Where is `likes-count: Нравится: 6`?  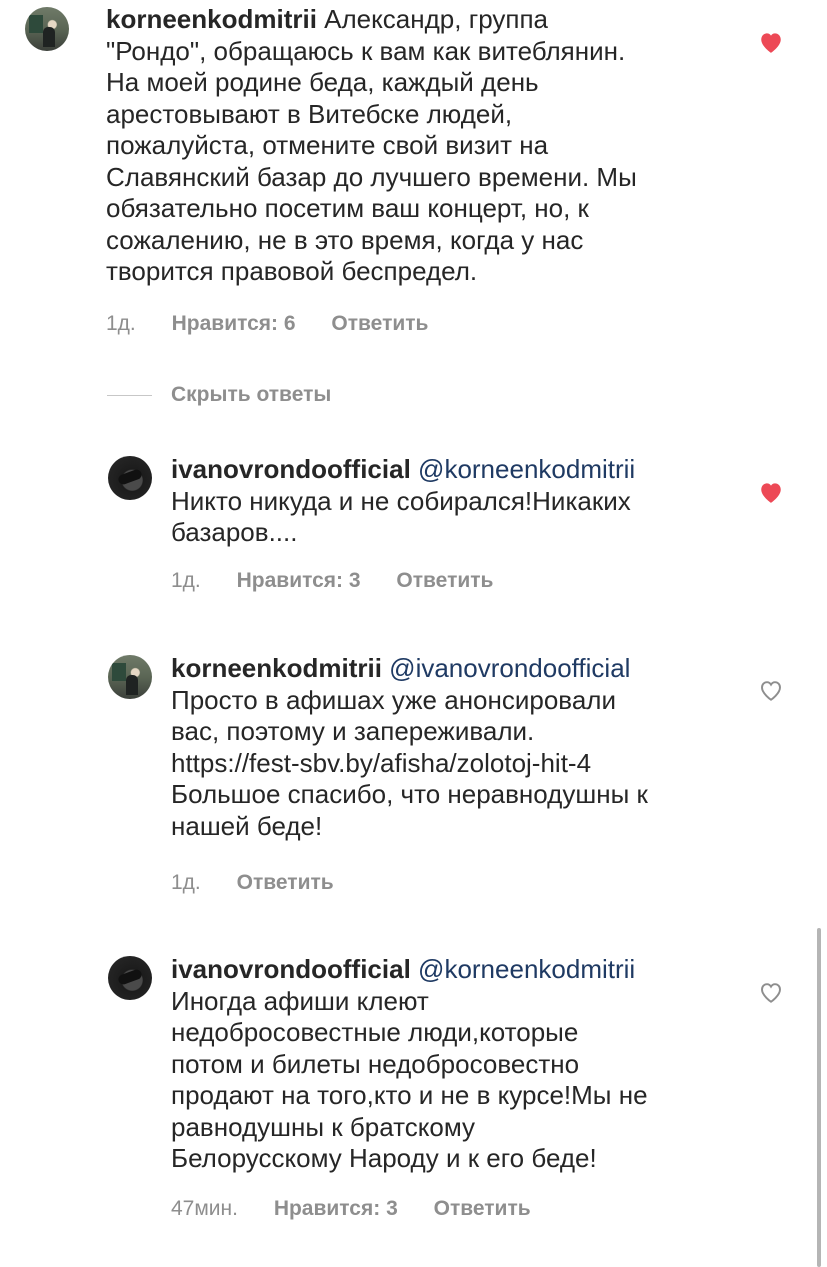 likes-count: Нравится: 6 is located at coordinates (234, 323).